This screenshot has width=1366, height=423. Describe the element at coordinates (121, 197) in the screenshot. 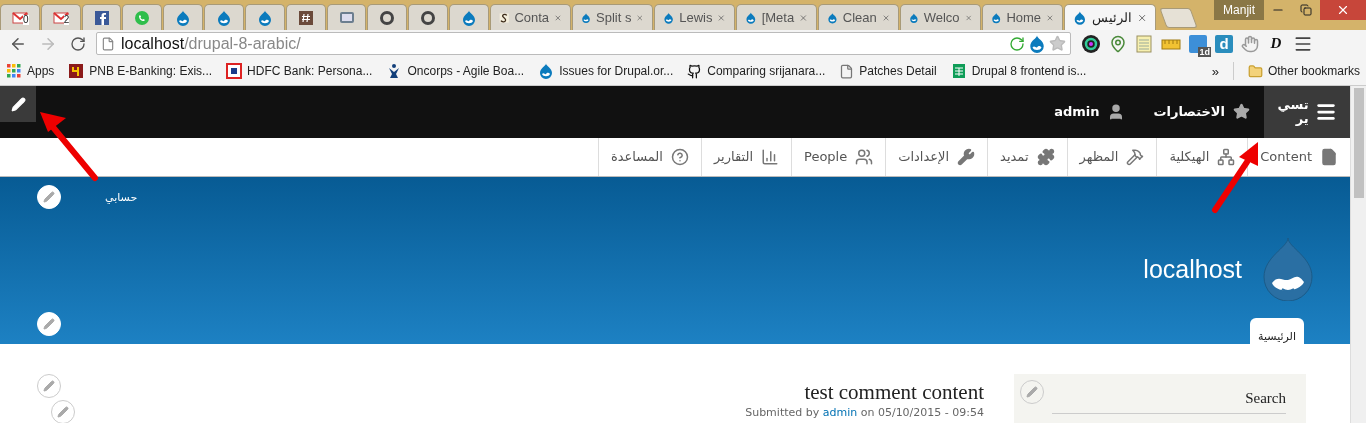

I see `account-link: حسابي` at that location.